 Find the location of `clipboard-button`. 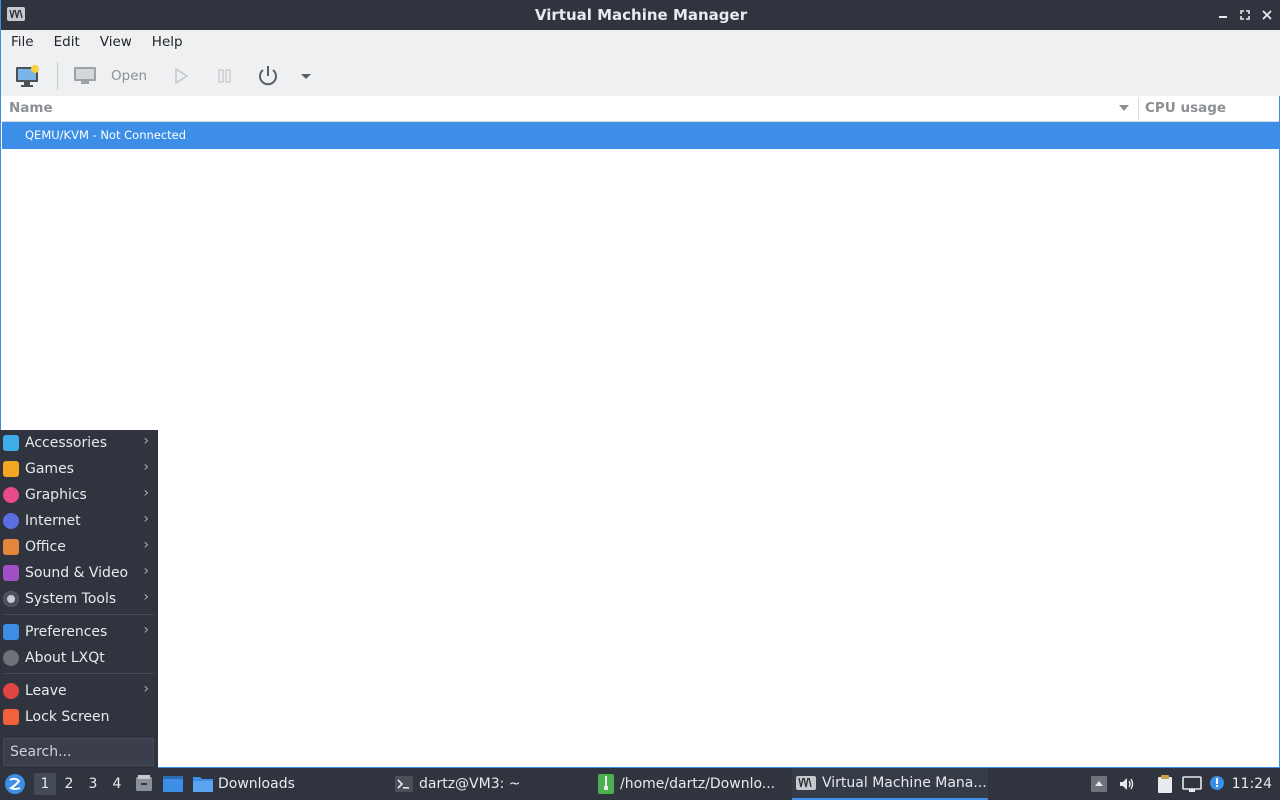

clipboard-button is located at coordinates (1165, 784).